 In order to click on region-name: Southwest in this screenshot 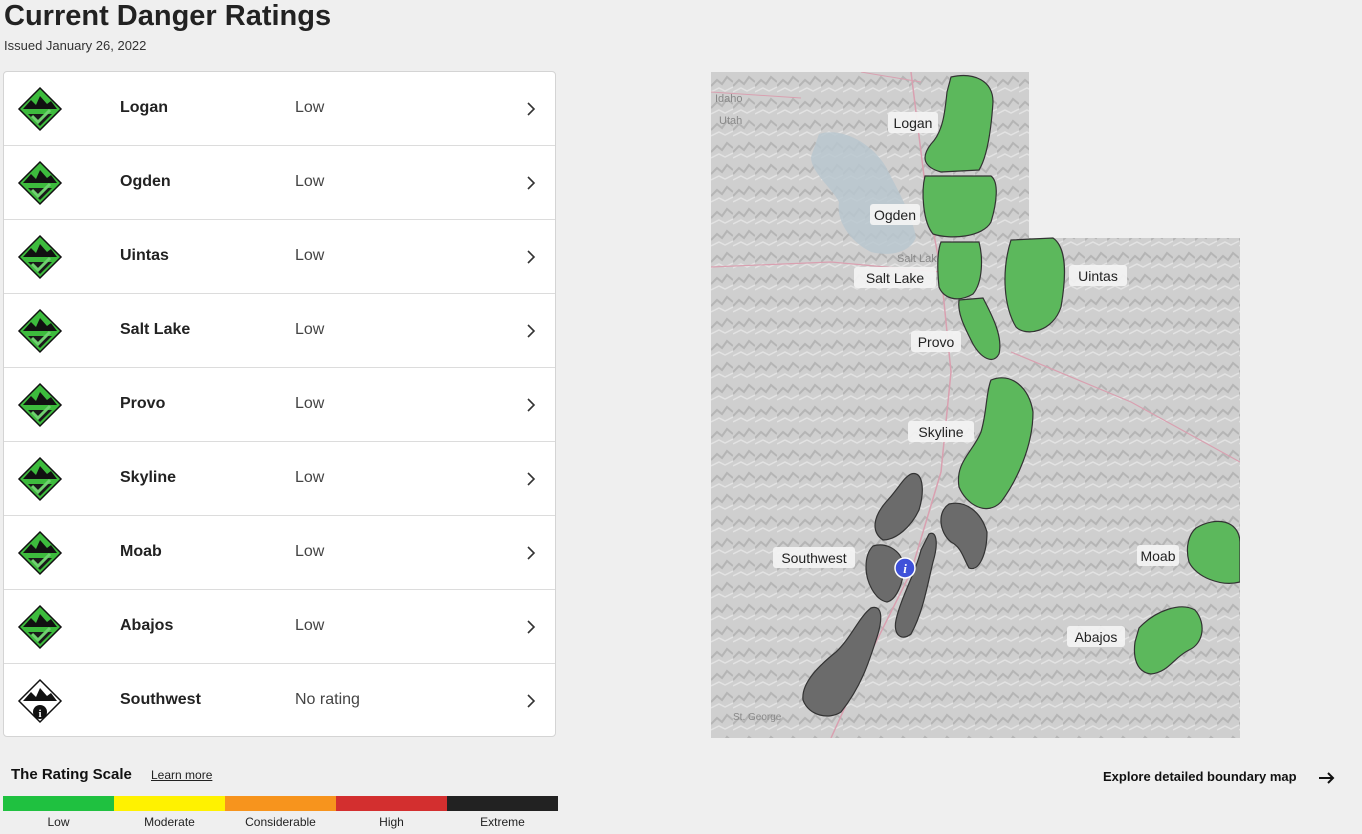, I will do `click(160, 699)`.